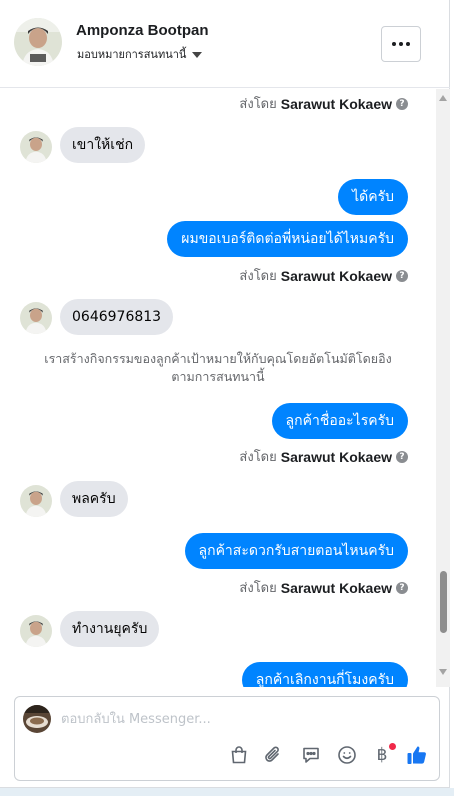 Image resolution: width=454 pixels, height=796 pixels. What do you see at coordinates (117, 317) in the screenshot?
I see `incoming-message: 0646976813` at bounding box center [117, 317].